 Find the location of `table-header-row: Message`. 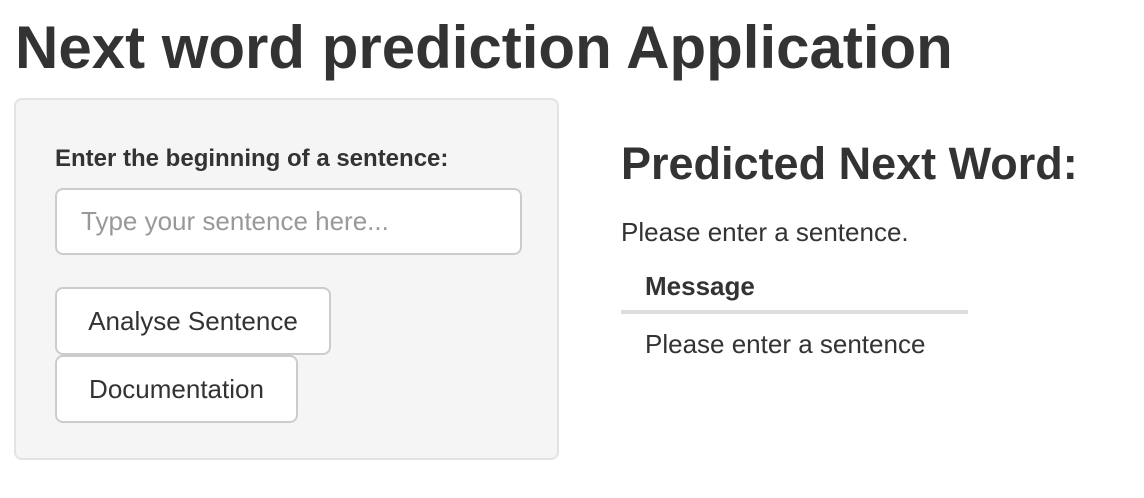

table-header-row: Message is located at coordinates (794, 288).